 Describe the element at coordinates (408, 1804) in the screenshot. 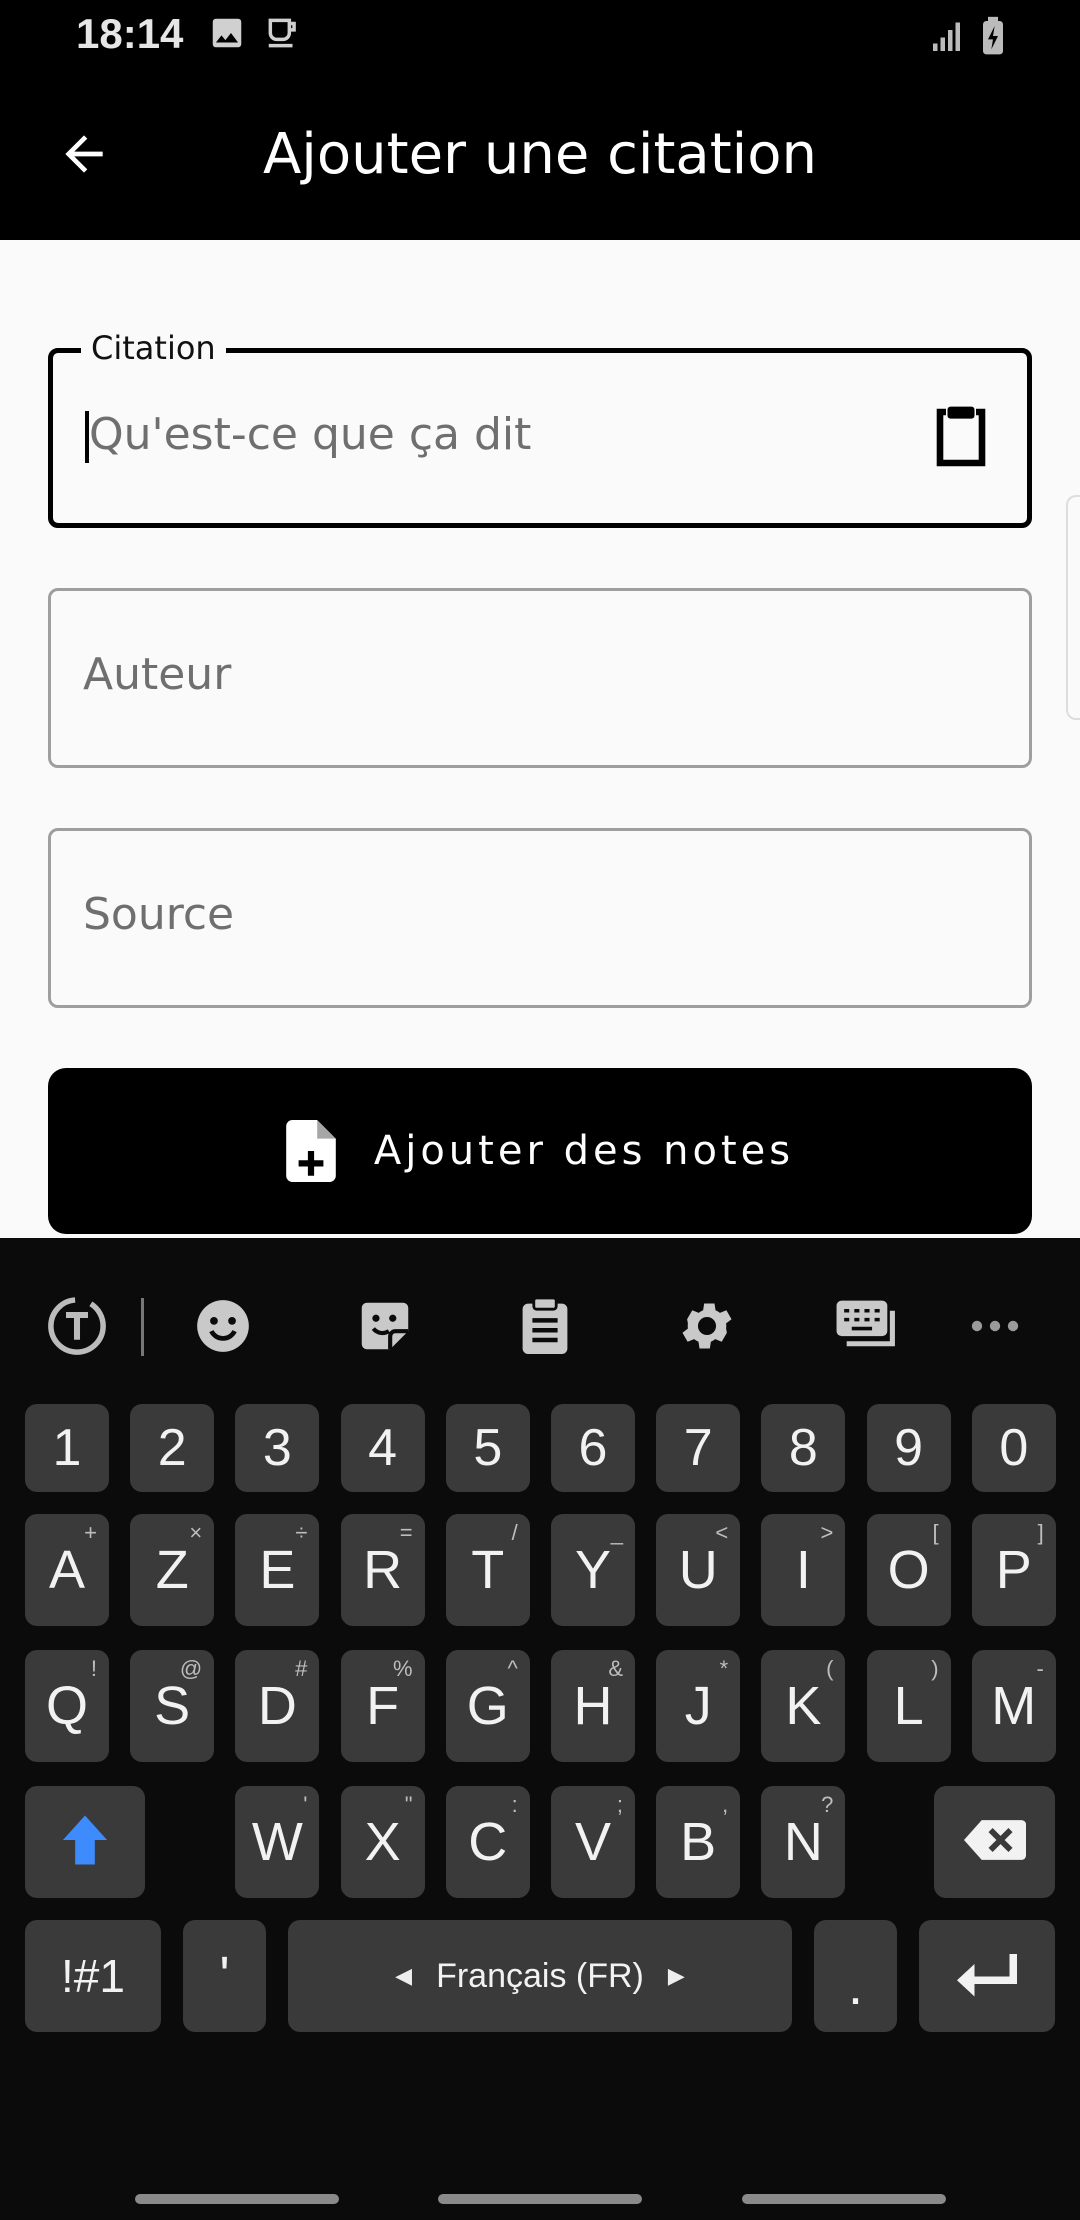

I see `key-x-secondary: "` at that location.